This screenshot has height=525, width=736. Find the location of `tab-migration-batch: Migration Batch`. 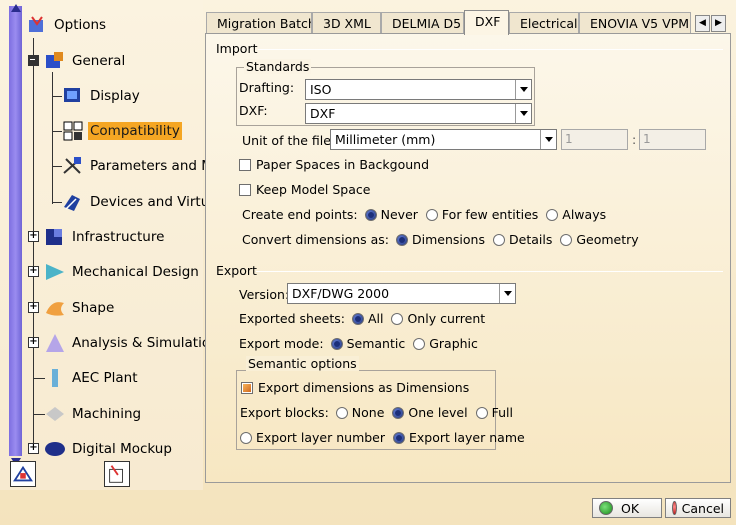

tab-migration-batch: Migration Batch is located at coordinates (259, 23).